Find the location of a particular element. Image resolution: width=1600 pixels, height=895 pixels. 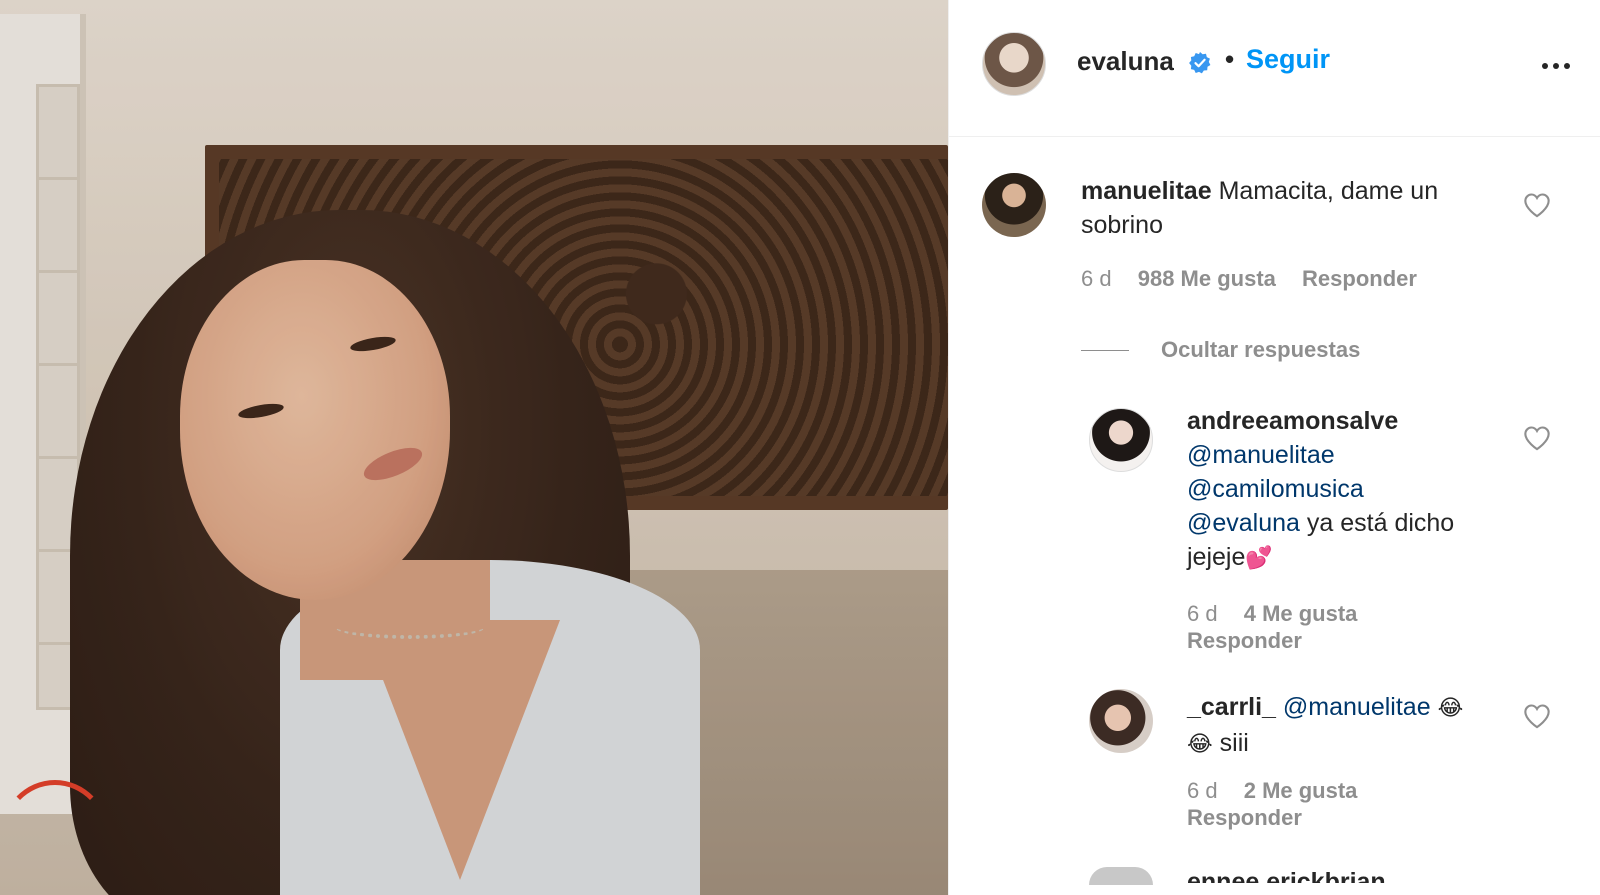

hide-replies-label: Ocultar respuestas is located at coordinates (1261, 349).